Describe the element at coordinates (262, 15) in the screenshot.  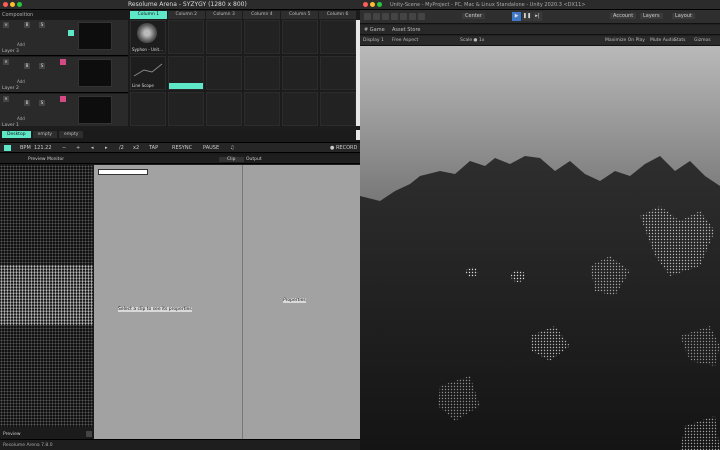
I see `column-header-4: Column 4` at that location.